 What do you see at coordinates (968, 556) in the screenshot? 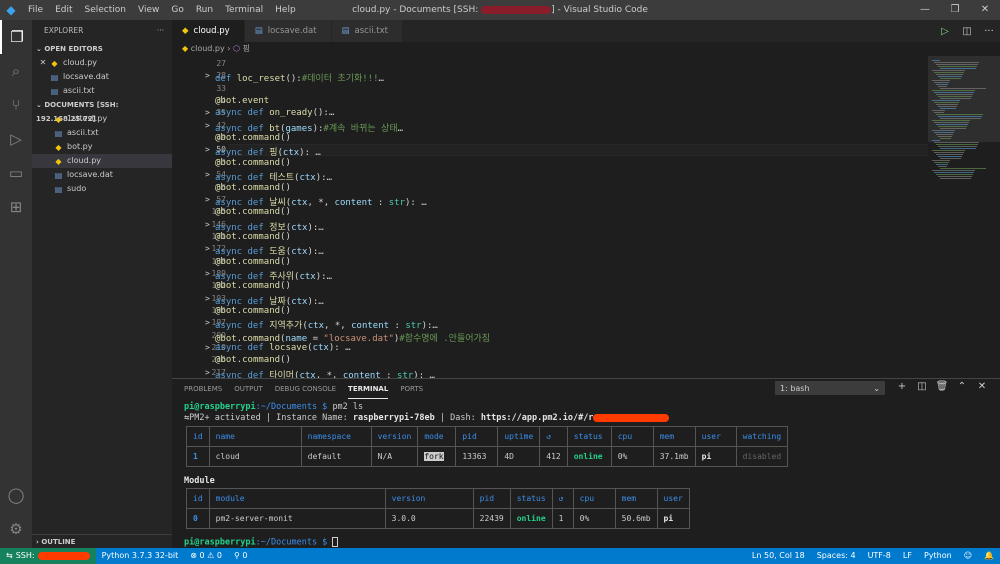
I see `feedback-icon: ☺` at bounding box center [968, 556].